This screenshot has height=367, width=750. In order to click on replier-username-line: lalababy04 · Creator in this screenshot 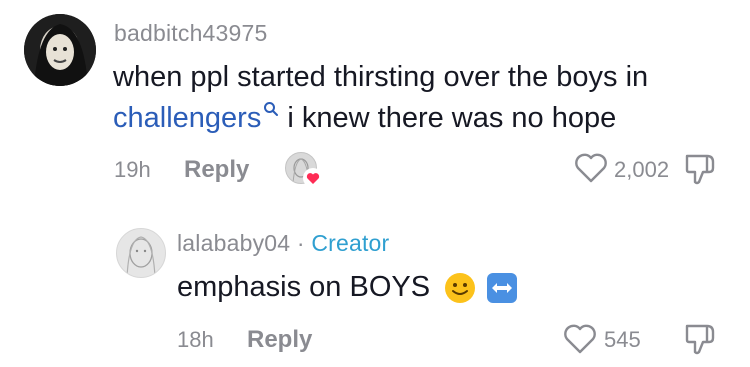, I will do `click(283, 243)`.